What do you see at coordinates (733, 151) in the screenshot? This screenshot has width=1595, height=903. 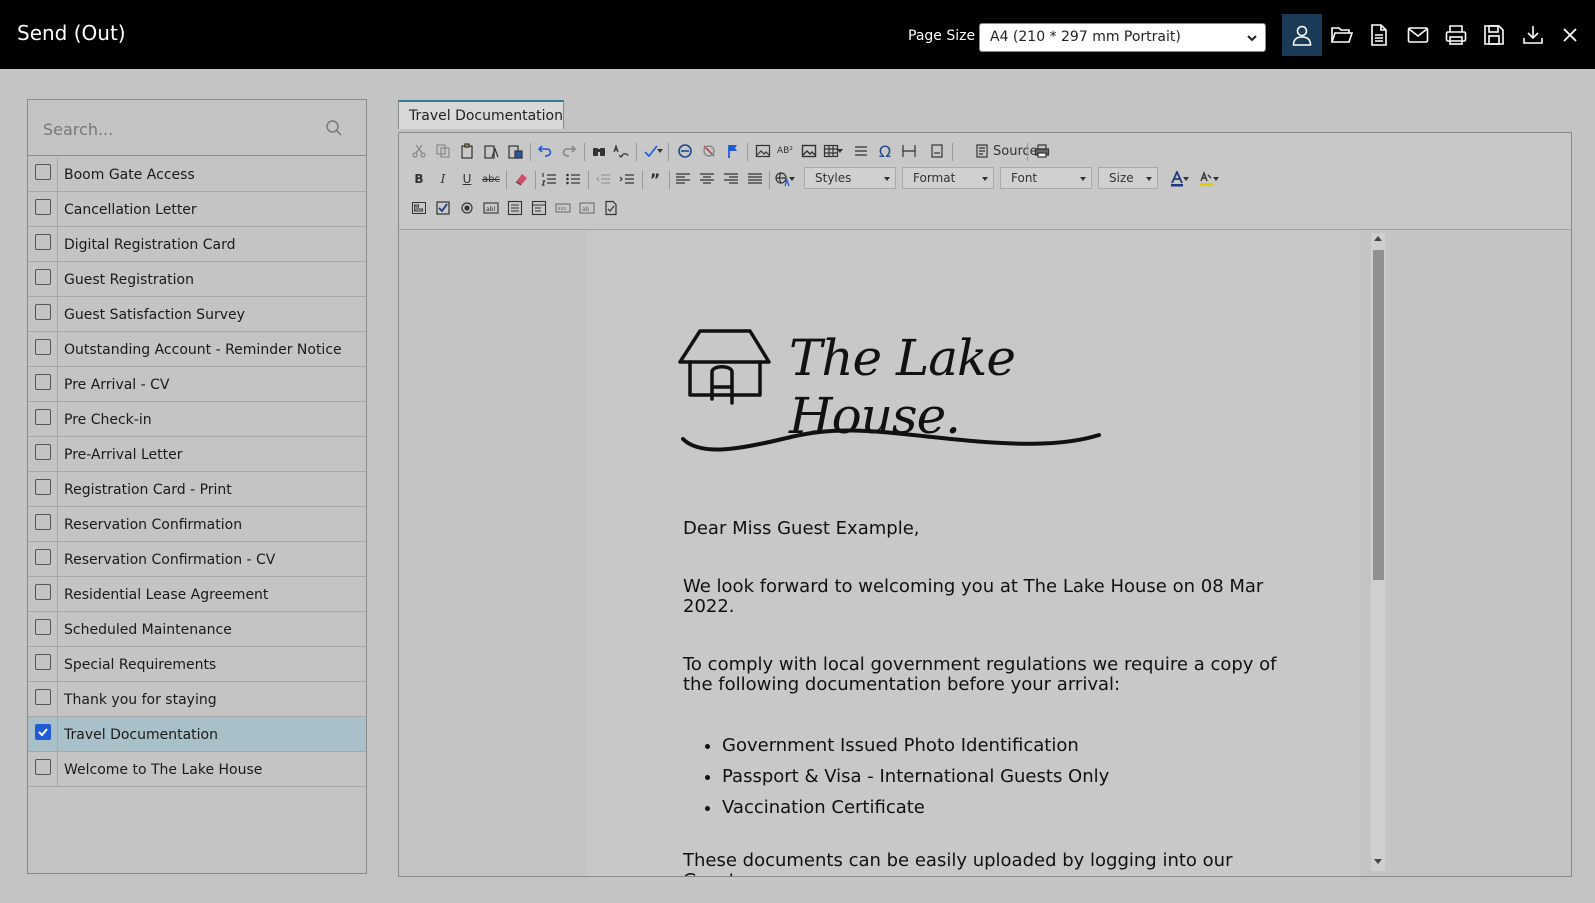 I see `anchor-icon` at bounding box center [733, 151].